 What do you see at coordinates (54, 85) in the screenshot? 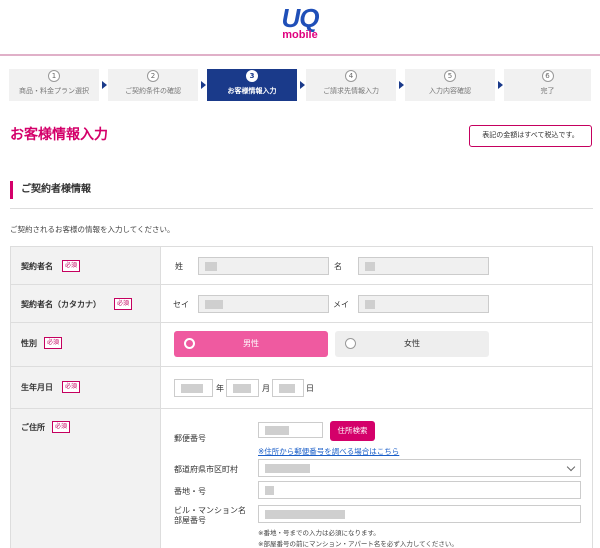
I see `step-1: 1 商品・料金プラン選択` at bounding box center [54, 85].